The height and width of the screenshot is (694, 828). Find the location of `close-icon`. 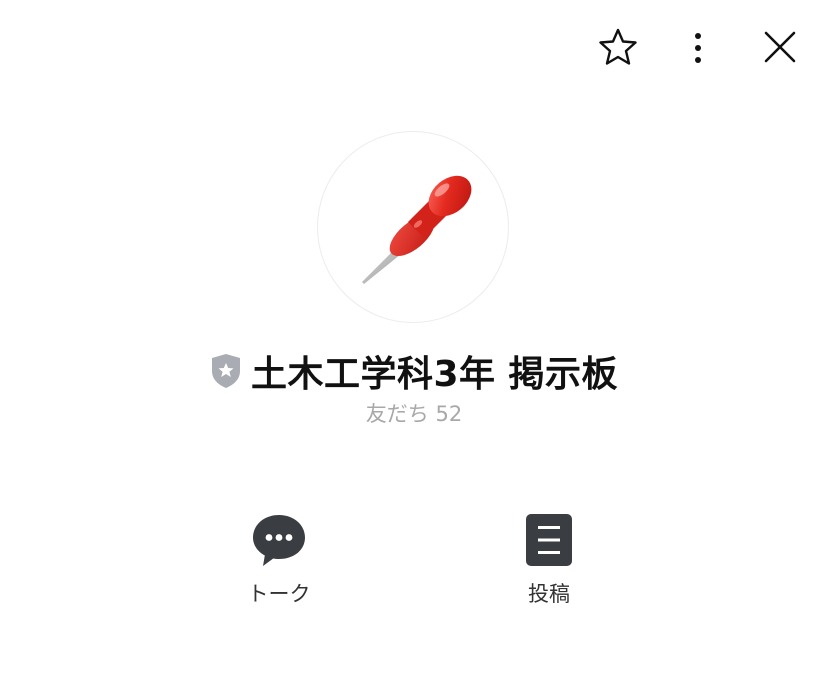

close-icon is located at coordinates (780, 47).